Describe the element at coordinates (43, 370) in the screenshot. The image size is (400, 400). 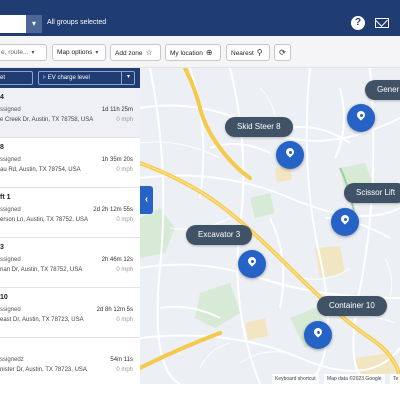
I see `asset-address: nister Dr, Austin, TX 78723, USA` at that location.